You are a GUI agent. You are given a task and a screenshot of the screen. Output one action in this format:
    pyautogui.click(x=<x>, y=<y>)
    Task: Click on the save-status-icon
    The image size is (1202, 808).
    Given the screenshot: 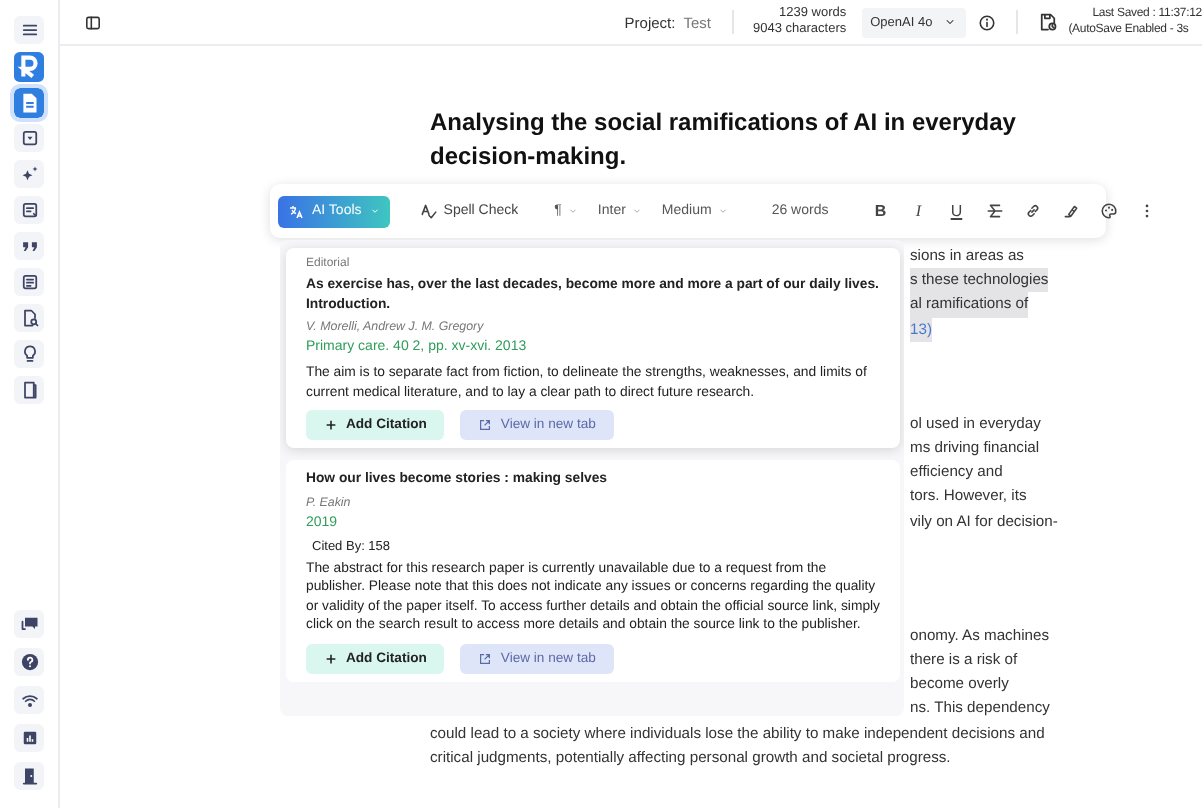 What is the action you would take?
    pyautogui.click(x=1048, y=22)
    